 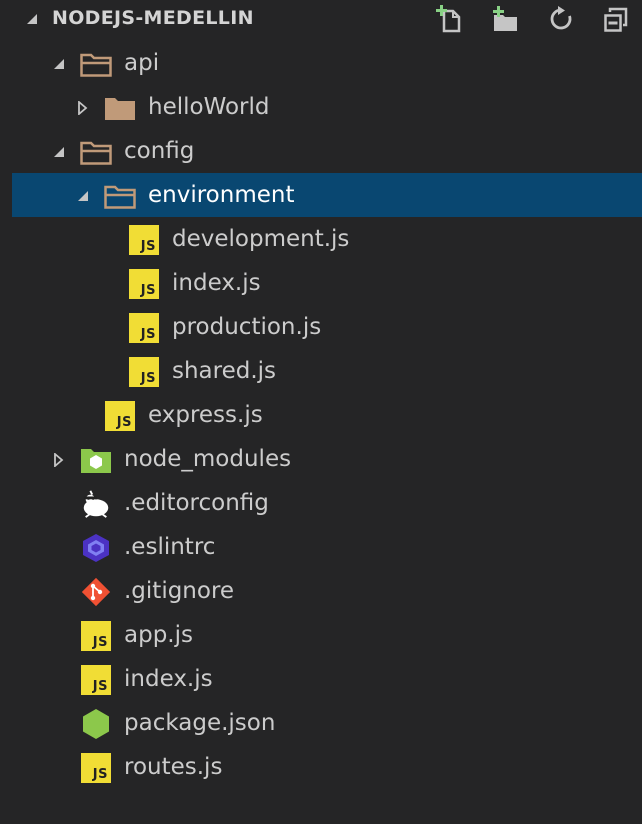 I want to click on new-file-icon, so click(x=449, y=19).